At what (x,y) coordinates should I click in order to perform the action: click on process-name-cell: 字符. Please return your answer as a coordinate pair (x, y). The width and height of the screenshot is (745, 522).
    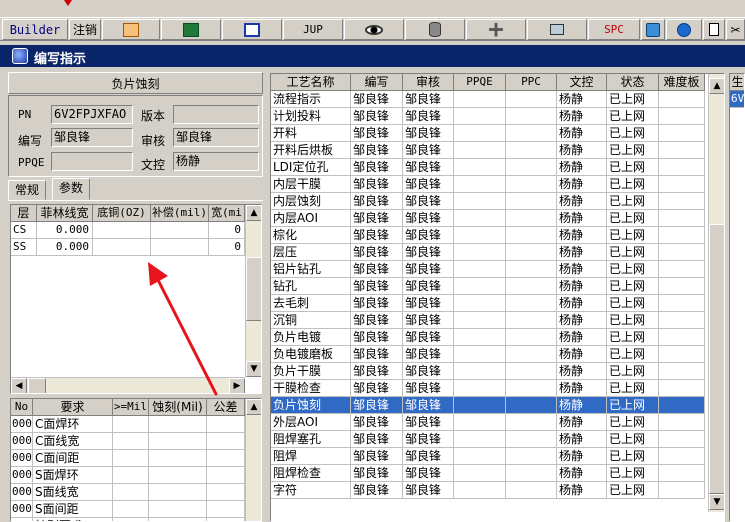
    Looking at the image, I should click on (311, 490).